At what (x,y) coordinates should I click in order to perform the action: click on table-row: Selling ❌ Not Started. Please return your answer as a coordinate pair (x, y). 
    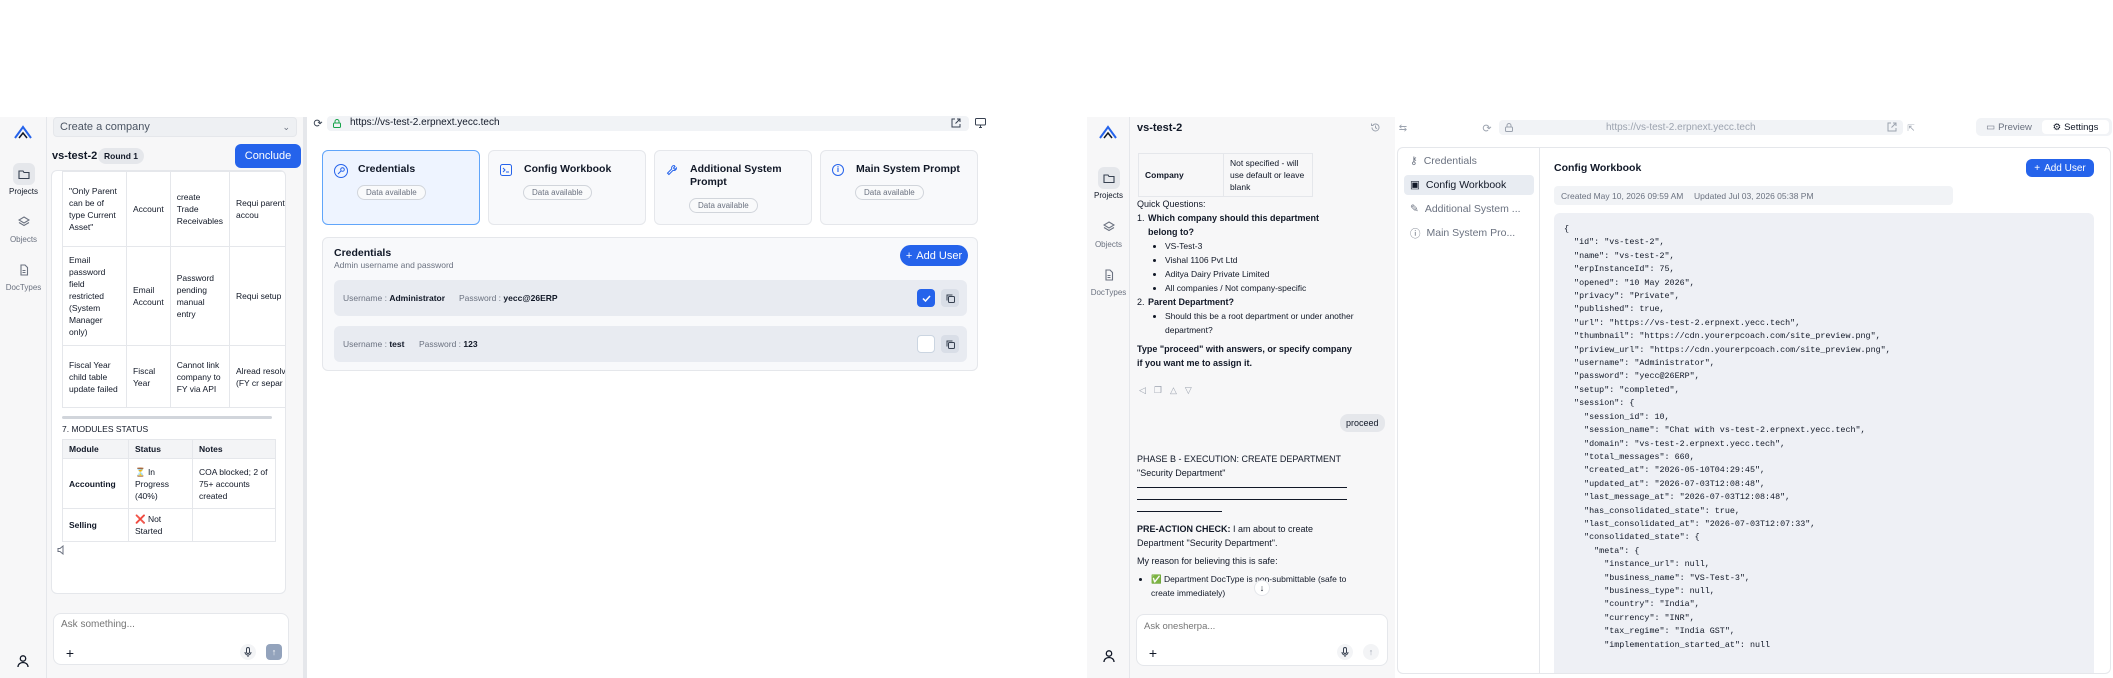
    Looking at the image, I should click on (169, 525).